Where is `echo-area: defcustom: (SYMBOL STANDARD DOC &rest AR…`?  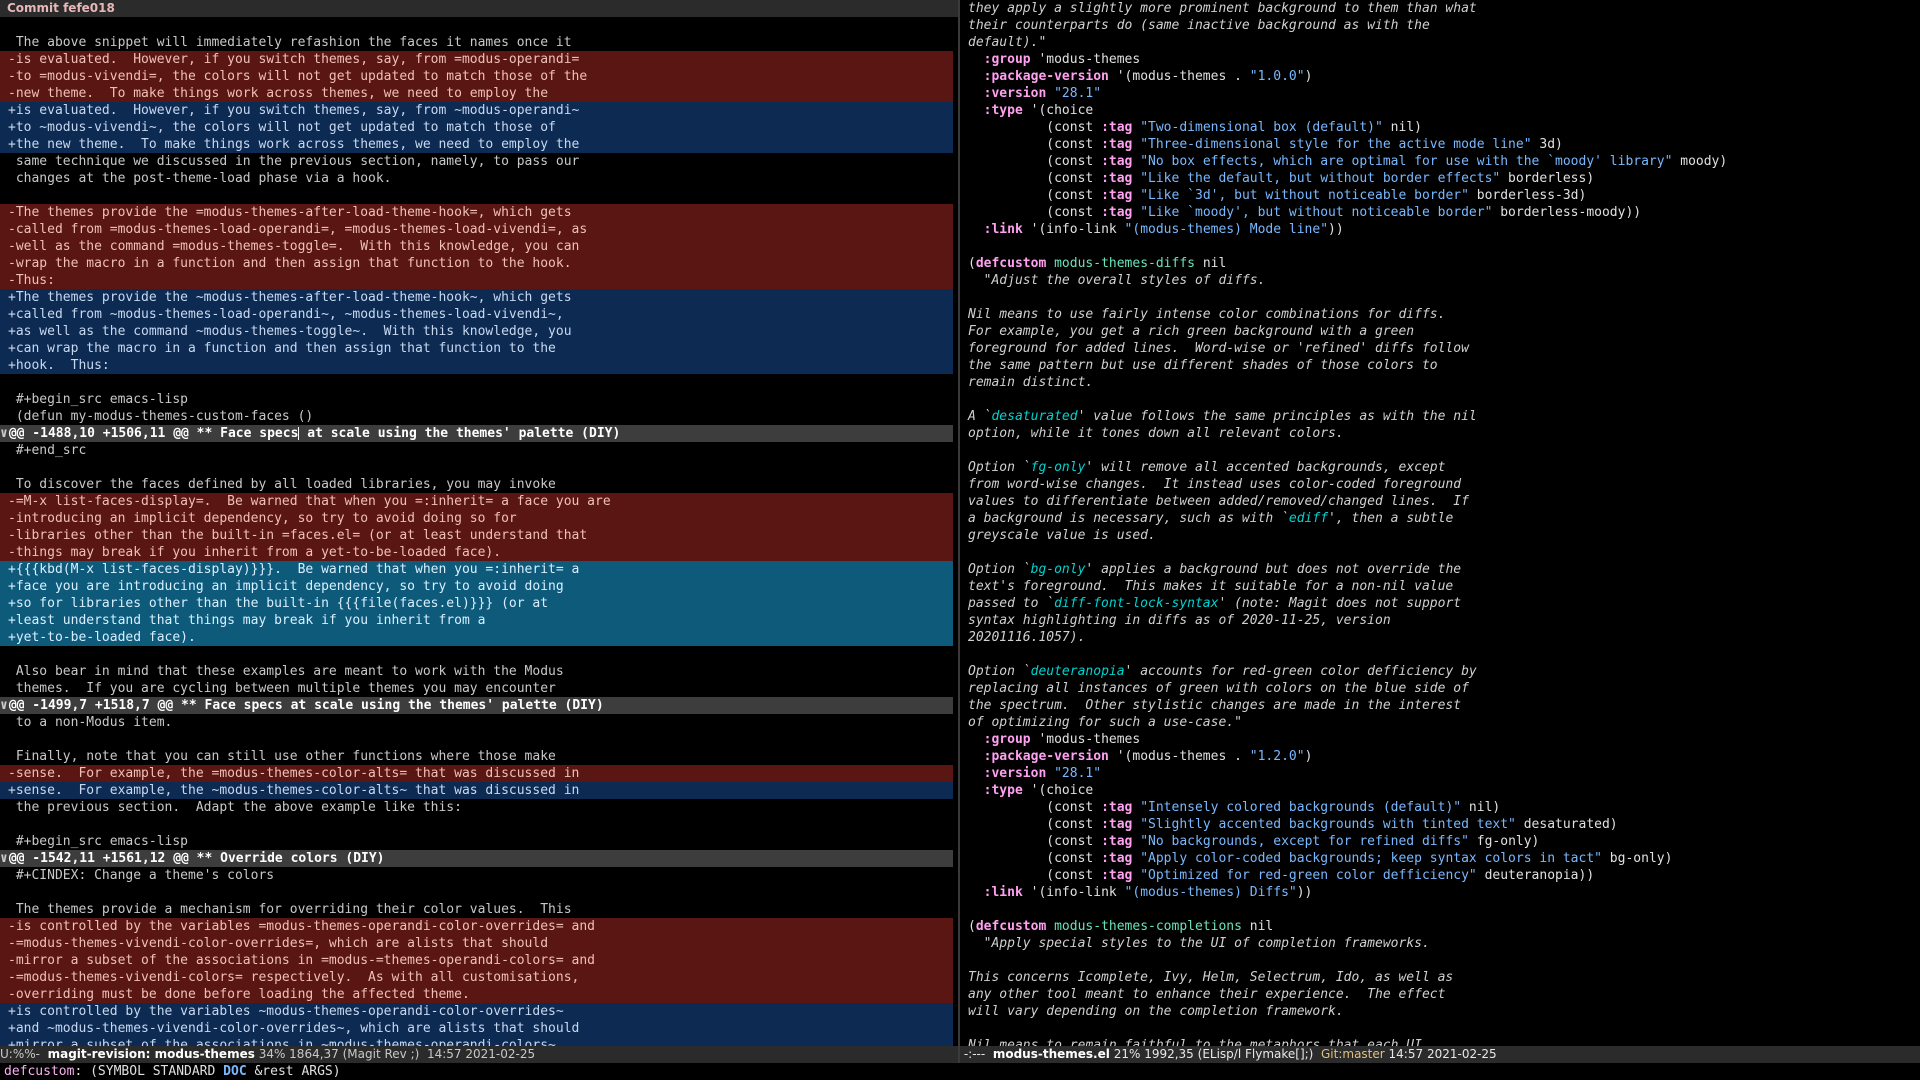 echo-area: defcustom: (SYMBOL STANDARD DOC &rest AR… is located at coordinates (960, 1071).